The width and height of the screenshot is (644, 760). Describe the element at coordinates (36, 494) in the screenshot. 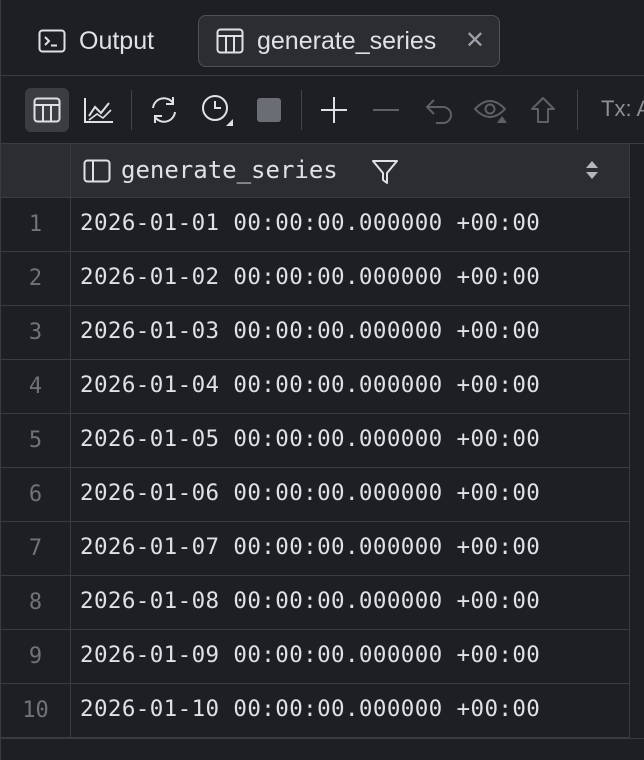

I see `row-number: 6` at that location.